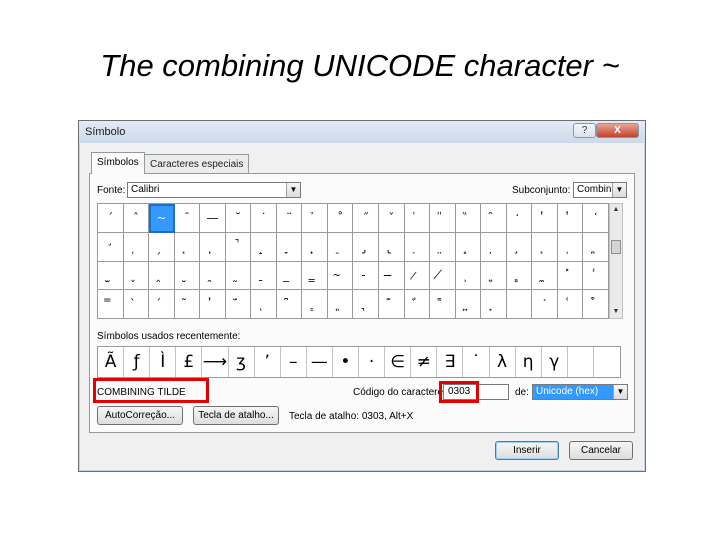 The width and height of the screenshot is (720, 540). Describe the element at coordinates (519, 247) in the screenshot. I see `symbol-cell: ̧` at that location.